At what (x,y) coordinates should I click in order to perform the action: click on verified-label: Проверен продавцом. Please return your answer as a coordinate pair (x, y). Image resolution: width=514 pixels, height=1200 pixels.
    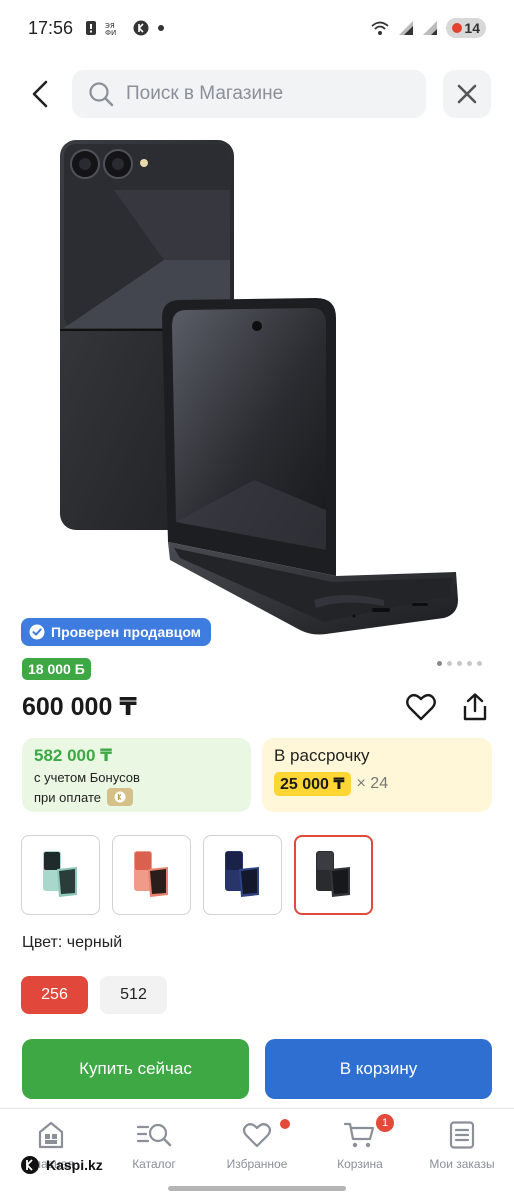
    Looking at the image, I should click on (126, 632).